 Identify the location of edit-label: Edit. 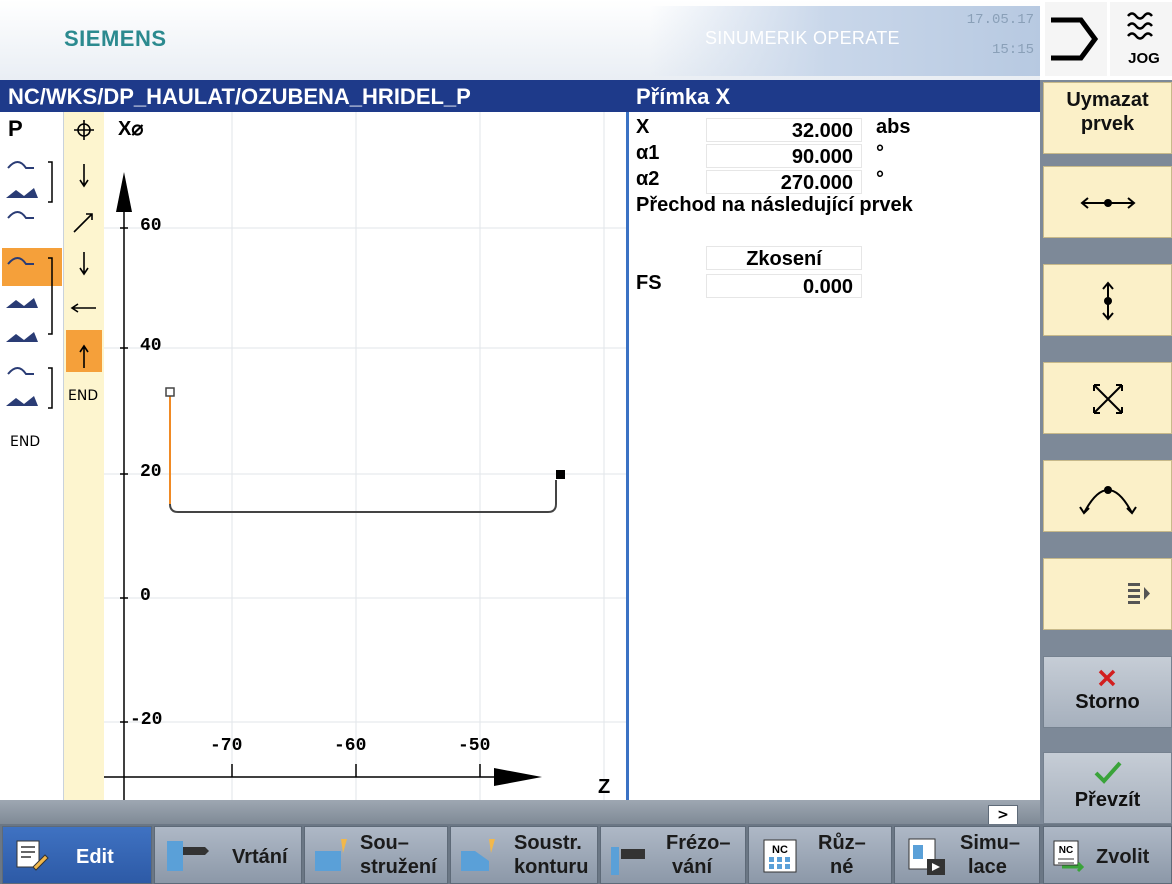
(95, 857).